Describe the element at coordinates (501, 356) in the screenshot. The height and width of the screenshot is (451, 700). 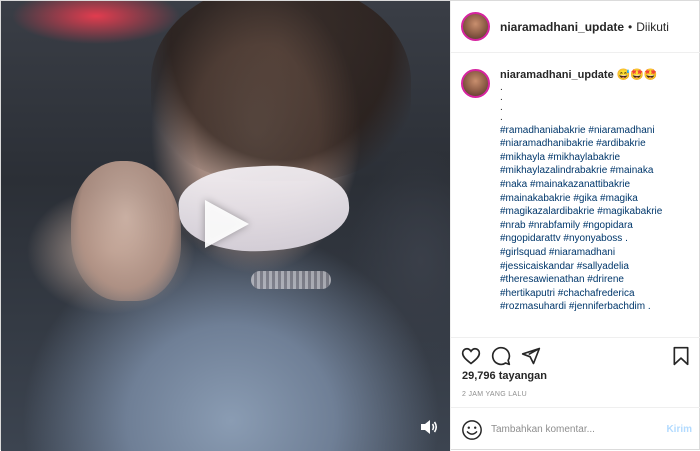
I see `comment-icon` at that location.